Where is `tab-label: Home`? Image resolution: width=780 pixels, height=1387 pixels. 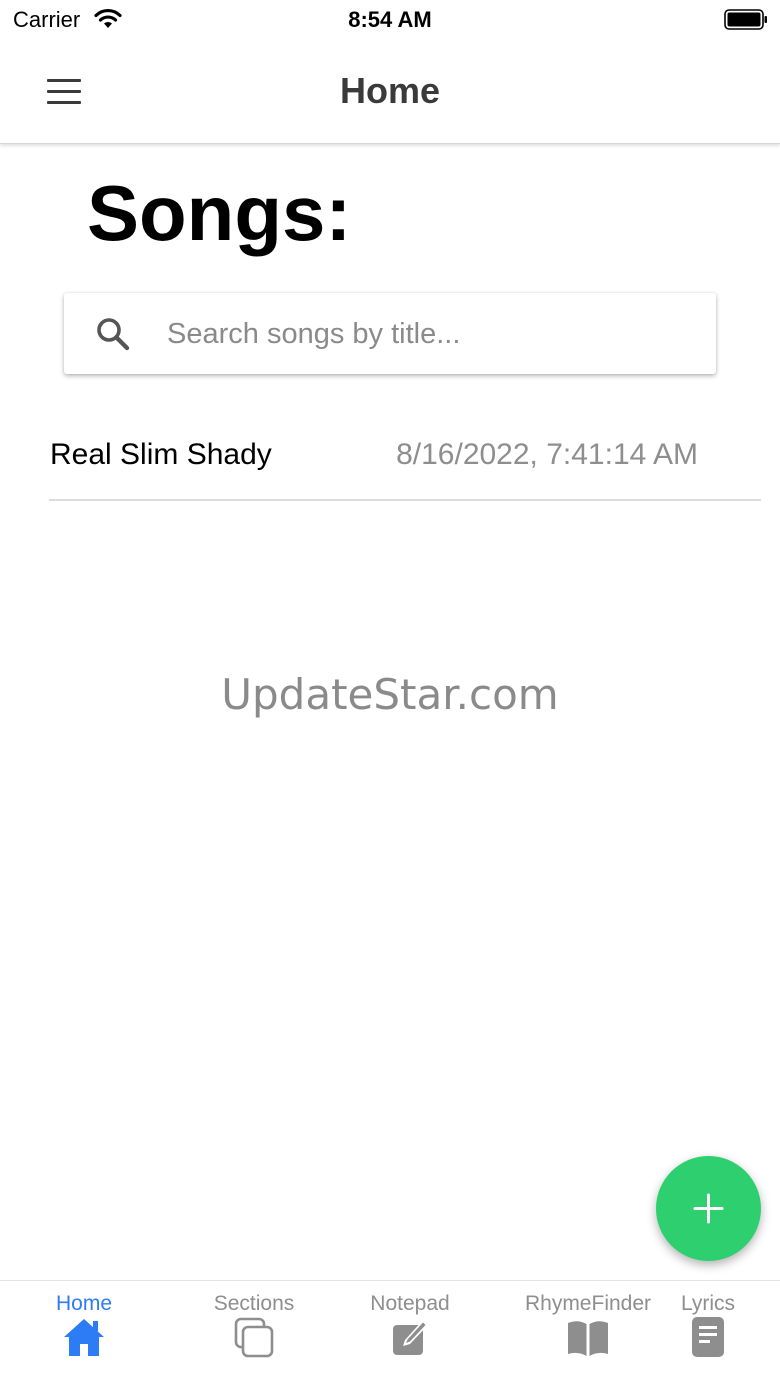
tab-label: Home is located at coordinates (84, 1303).